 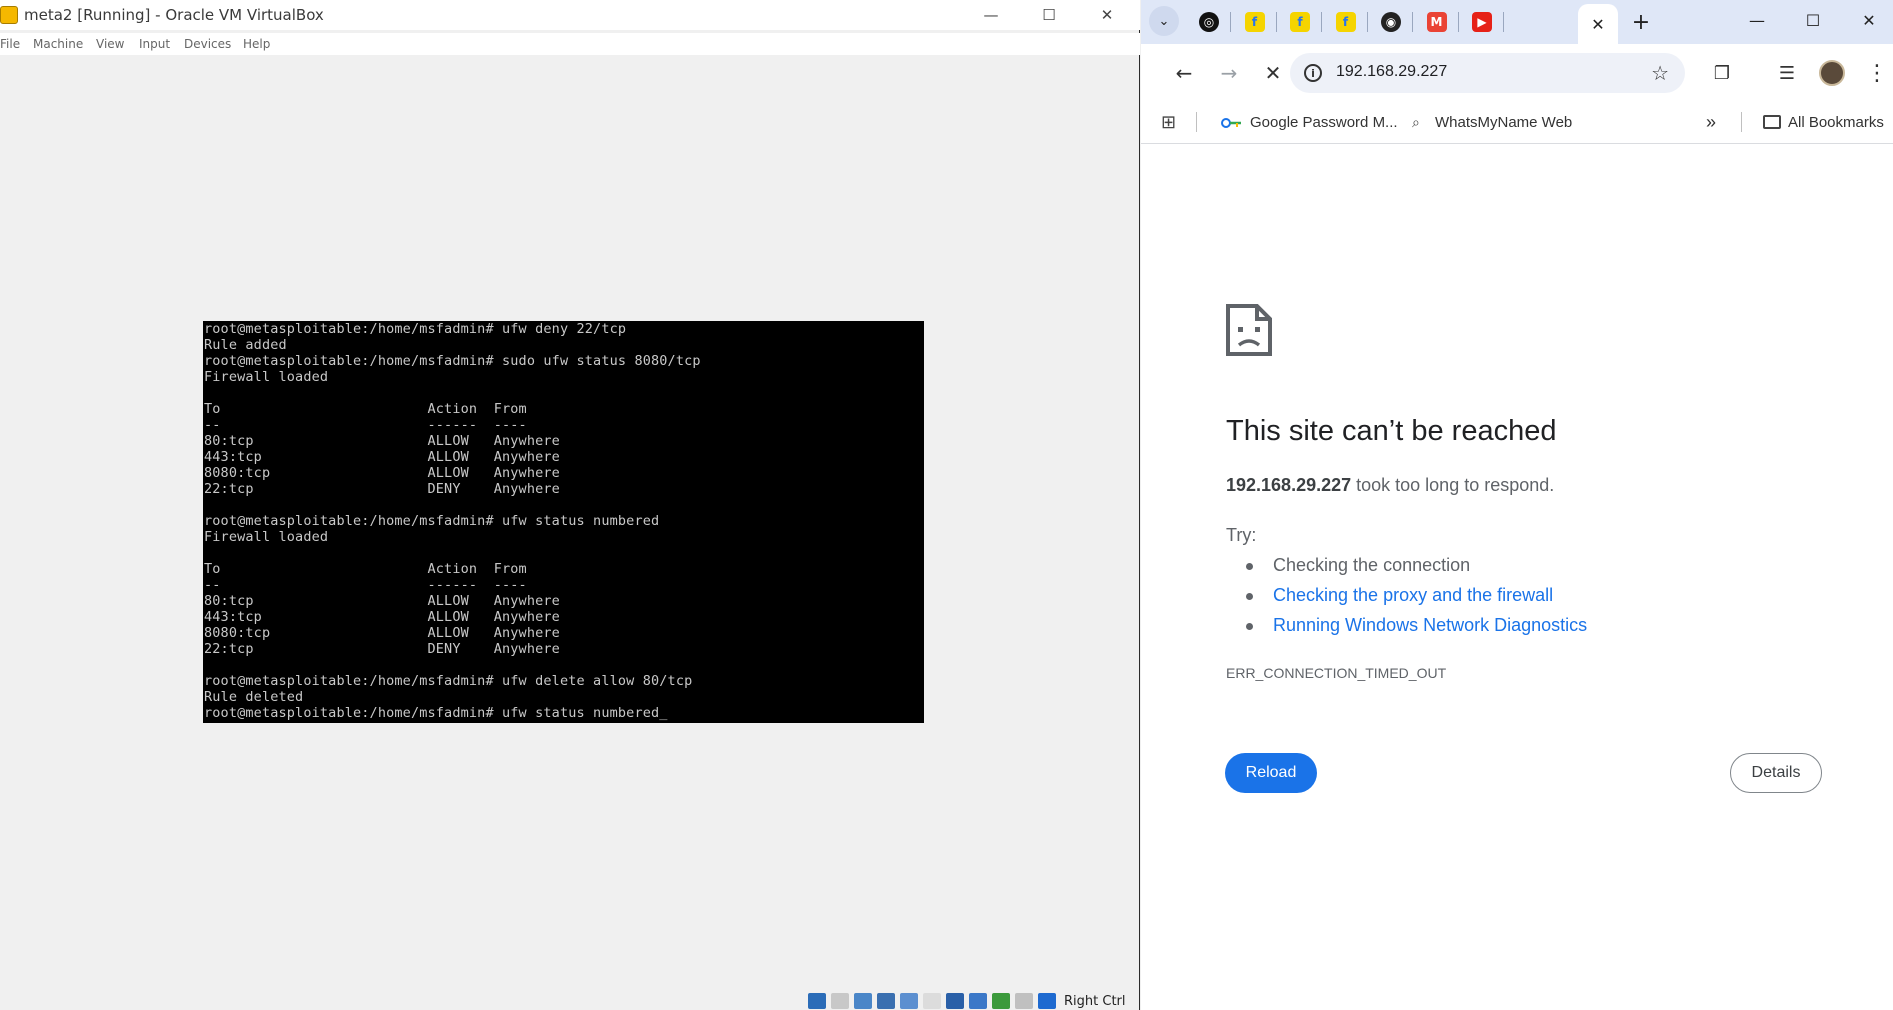 What do you see at coordinates (1024, 1001) in the screenshot?
I see `mouse-integration-icon` at bounding box center [1024, 1001].